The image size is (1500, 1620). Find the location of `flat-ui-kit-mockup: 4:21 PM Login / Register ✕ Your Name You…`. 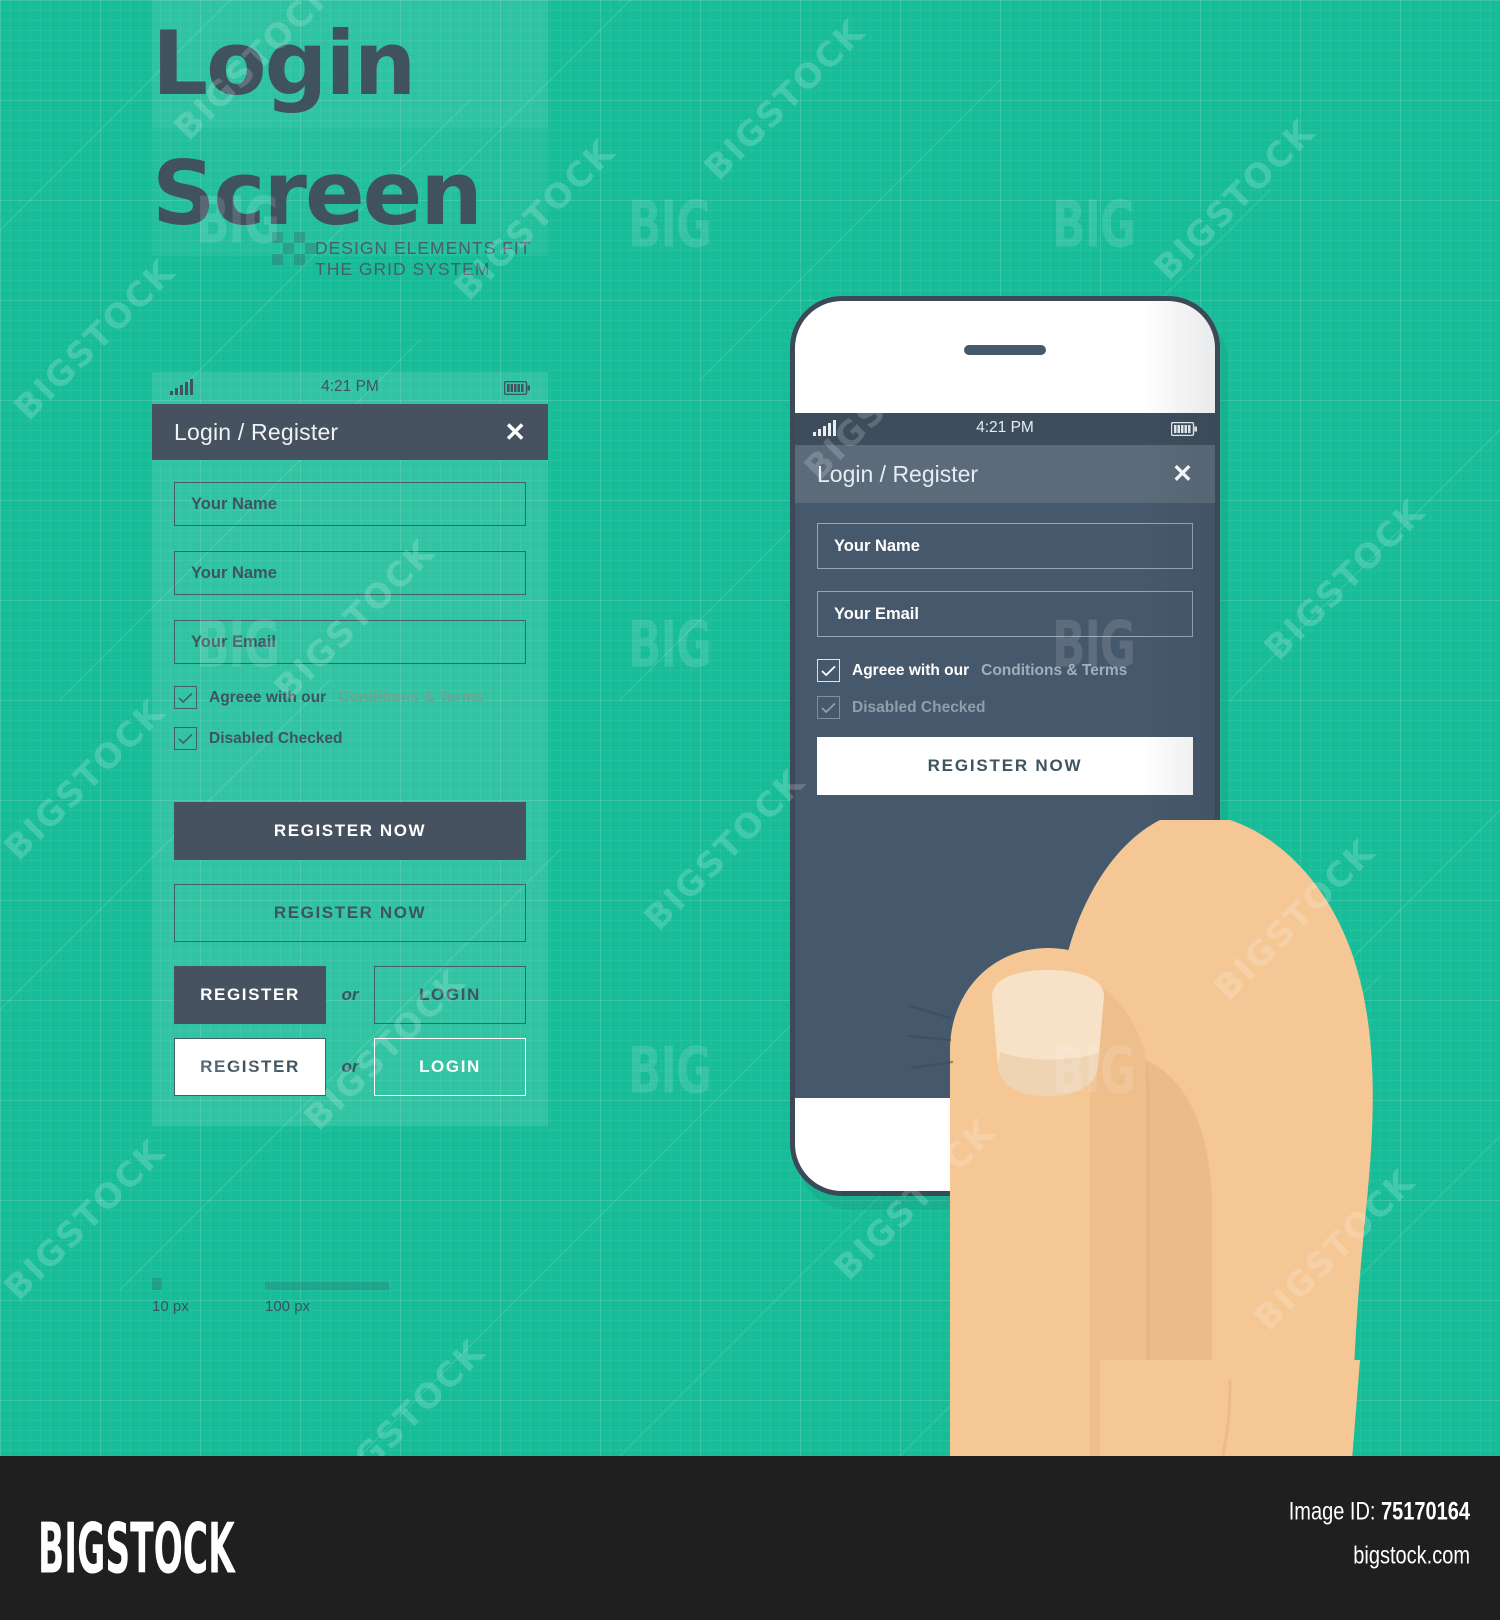

flat-ui-kit-mockup: 4:21 PM Login / Register ✕ Your Name You… is located at coordinates (350, 749).